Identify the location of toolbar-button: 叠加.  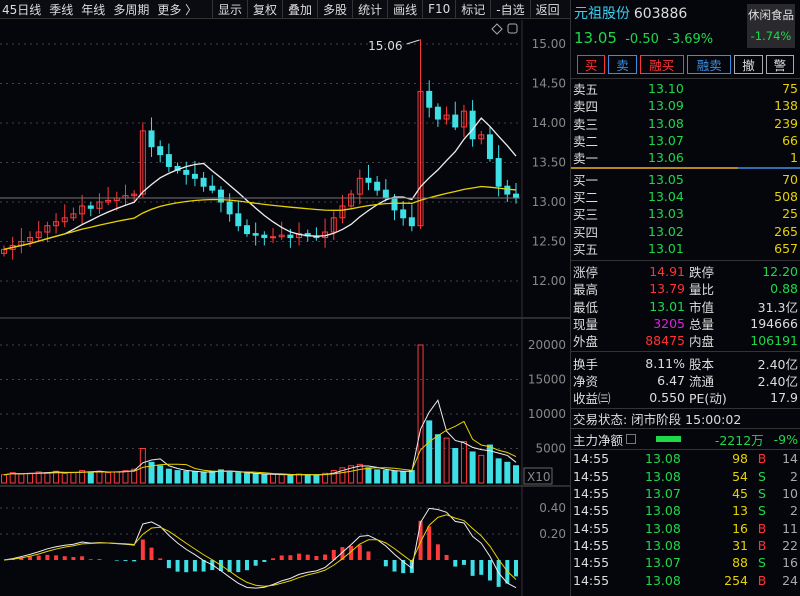
(299, 9).